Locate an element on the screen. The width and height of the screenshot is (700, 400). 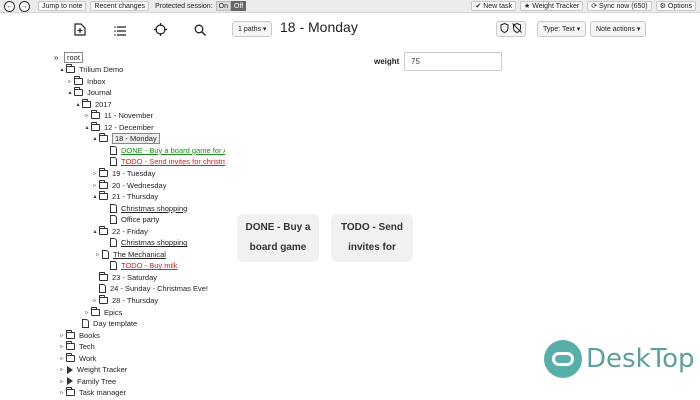
tree-item-label: Tech is located at coordinates (87, 346).